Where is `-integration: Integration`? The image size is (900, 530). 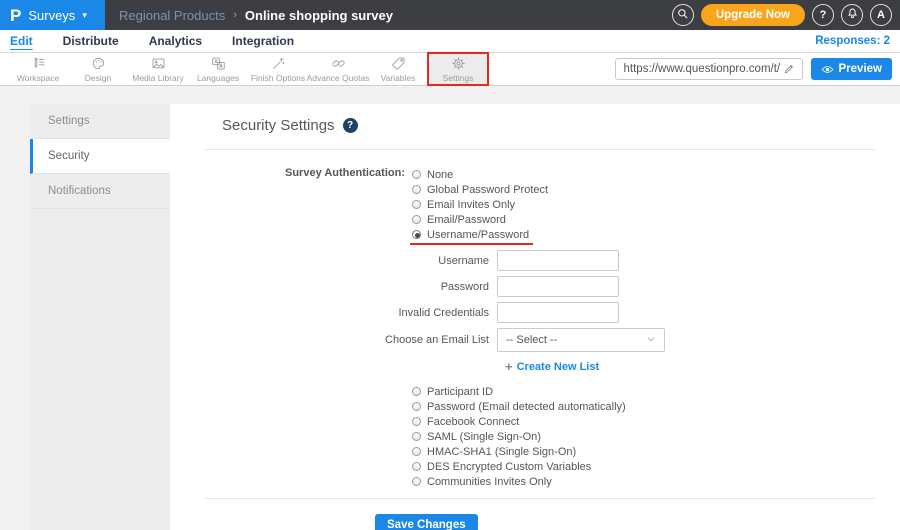 -integration: Integration is located at coordinates (271, 41).